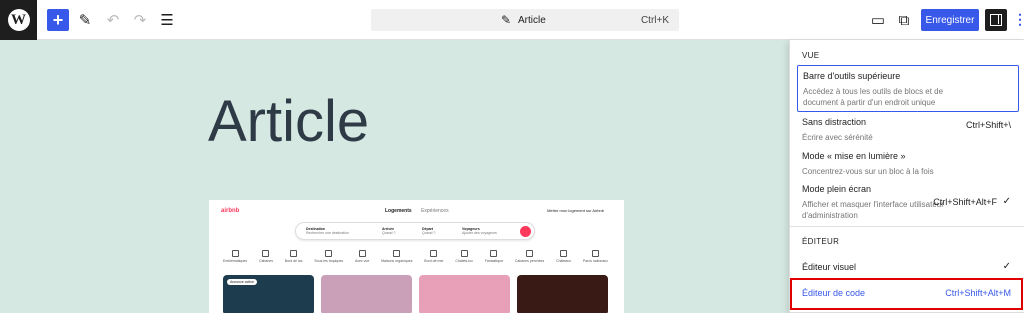 This screenshot has height=313, width=1024. Describe the element at coordinates (266, 257) in the screenshot. I see `category-item: Cabanes` at that location.